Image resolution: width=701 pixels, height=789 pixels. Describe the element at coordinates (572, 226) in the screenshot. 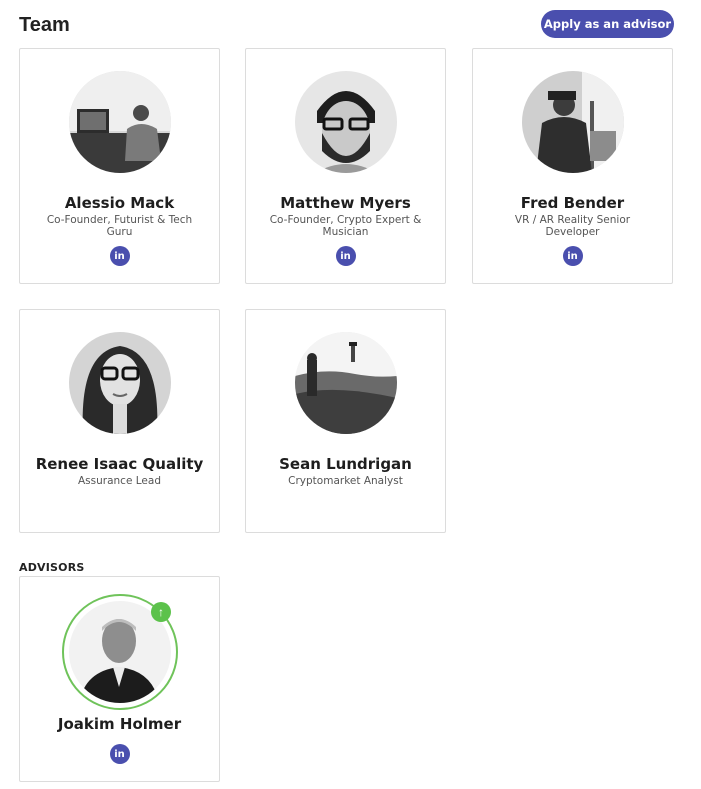

I see `member-role: VR / AR Reality Senior Developer` at that location.